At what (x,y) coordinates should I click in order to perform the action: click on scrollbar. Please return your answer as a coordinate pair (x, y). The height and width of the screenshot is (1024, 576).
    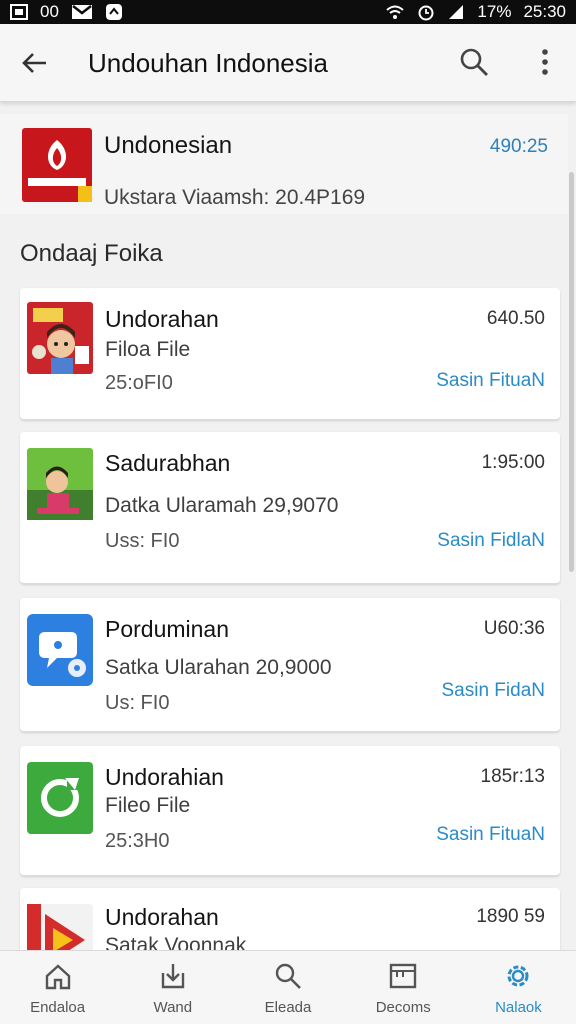
    Looking at the image, I should click on (571, 372).